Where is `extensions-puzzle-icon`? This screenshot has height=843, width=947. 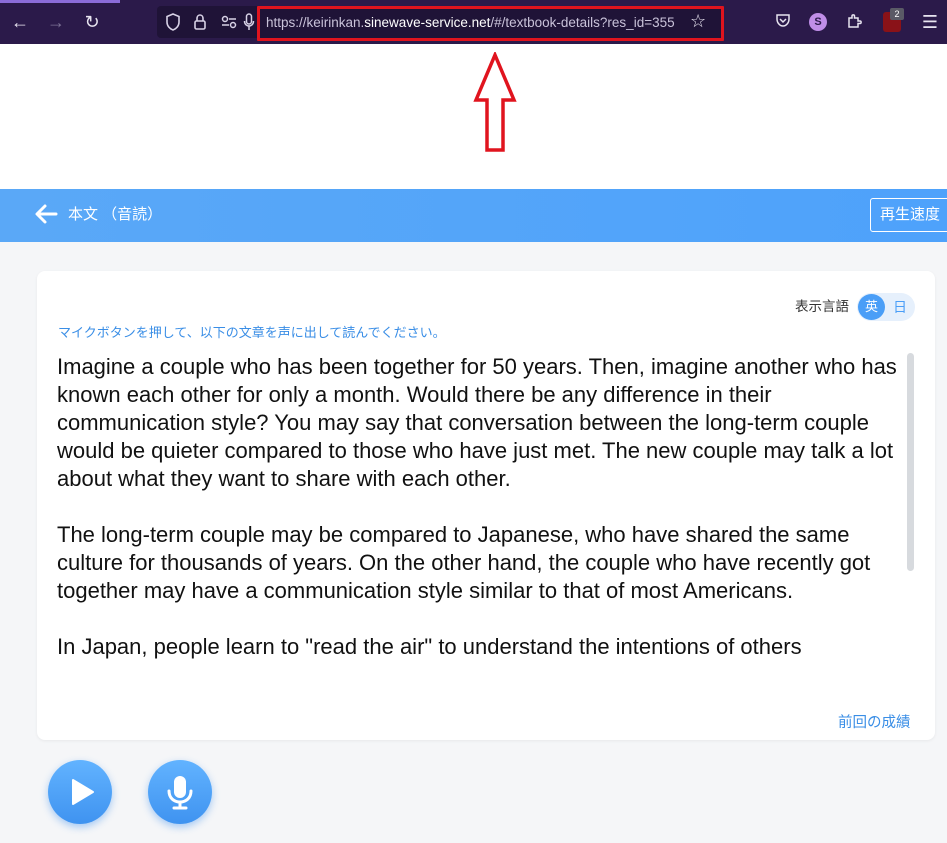
extensions-puzzle-icon is located at coordinates (855, 24).